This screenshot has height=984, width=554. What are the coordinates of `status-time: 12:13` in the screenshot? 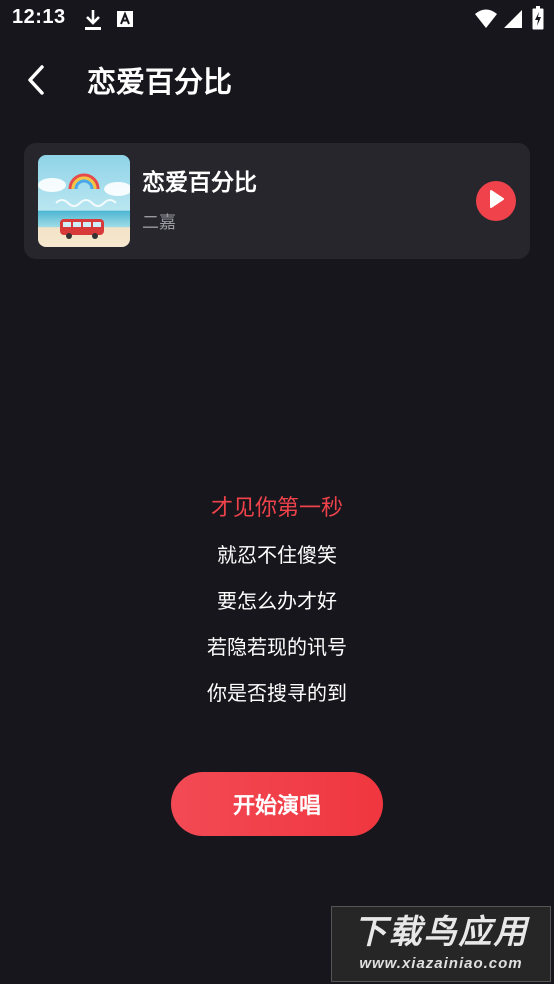 It's located at (39, 17).